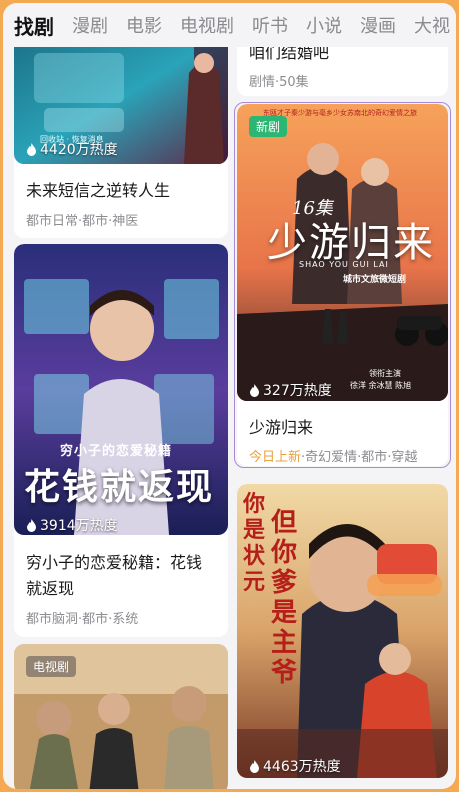 This screenshot has height=792, width=459. What do you see at coordinates (385, 373) in the screenshot?
I see `poster-cast-label: 领衔主演` at bounding box center [385, 373].